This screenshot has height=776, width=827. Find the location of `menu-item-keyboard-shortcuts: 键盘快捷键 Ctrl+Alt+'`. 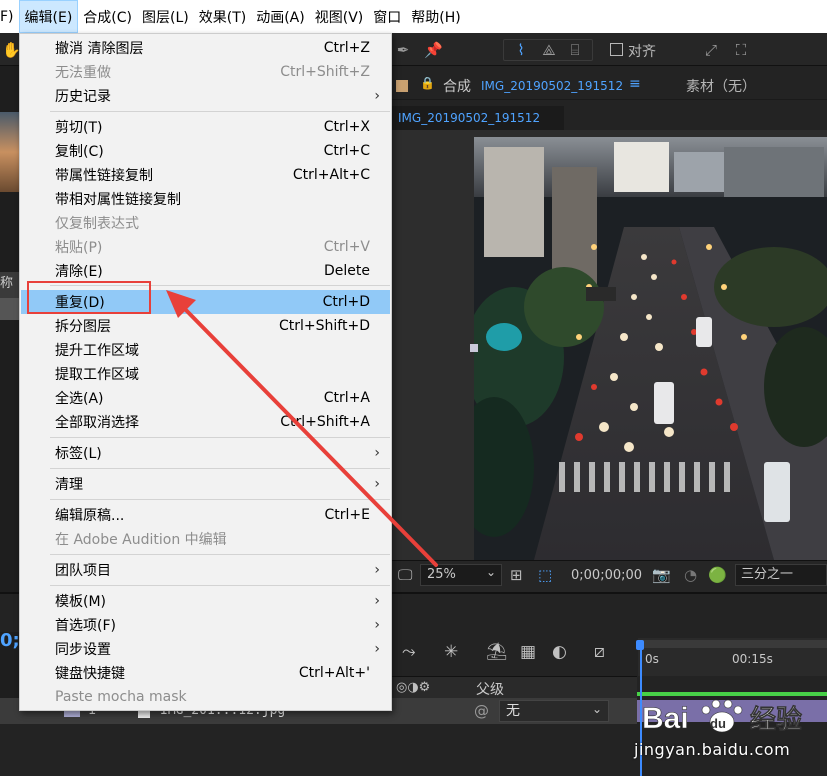

menu-item-keyboard-shortcuts: 键盘快捷键 Ctrl+Alt+' is located at coordinates (205, 673).